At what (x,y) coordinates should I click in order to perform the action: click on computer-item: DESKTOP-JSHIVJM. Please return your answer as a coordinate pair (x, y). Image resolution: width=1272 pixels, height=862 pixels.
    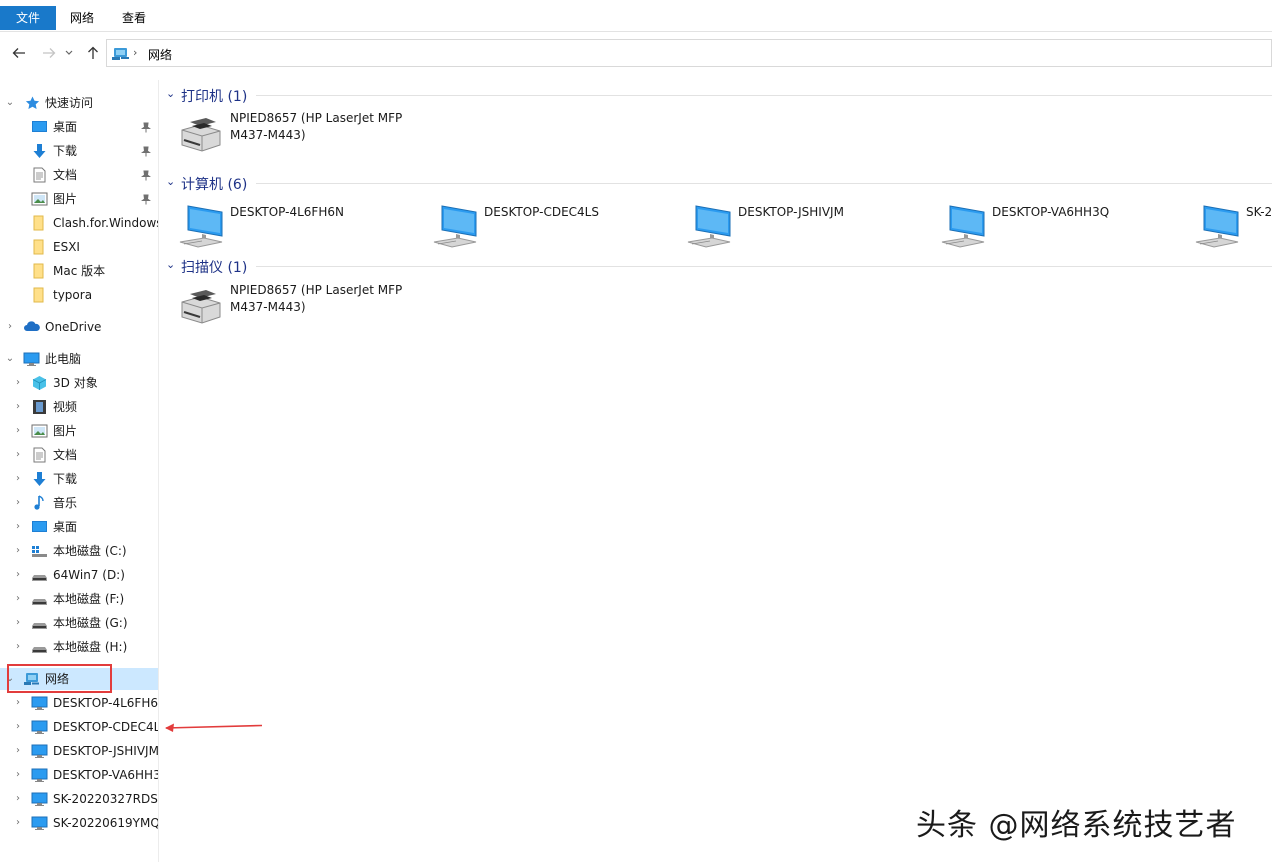
    Looking at the image, I should click on (806, 231).